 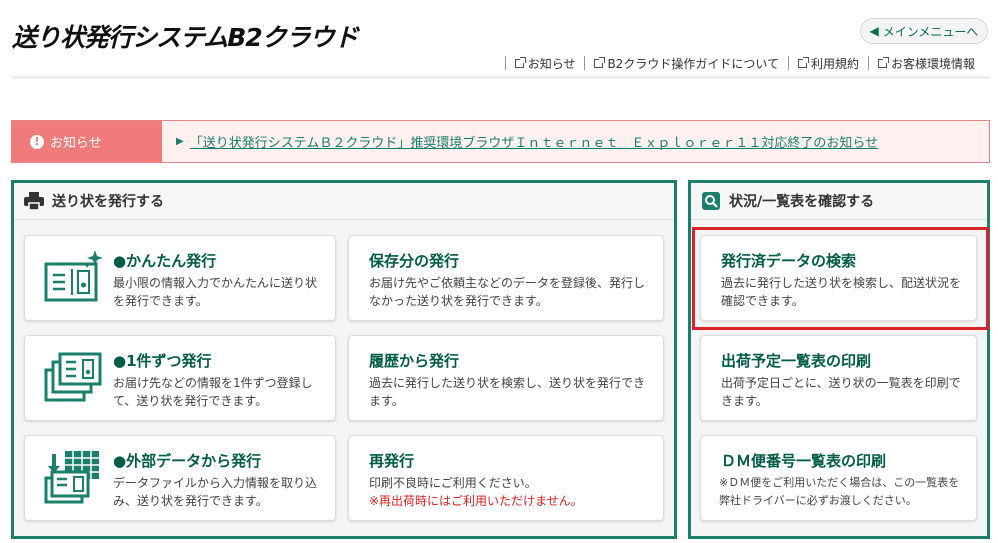 I want to click on main-menu-button: ◀ メインメニューへ, so click(x=924, y=31).